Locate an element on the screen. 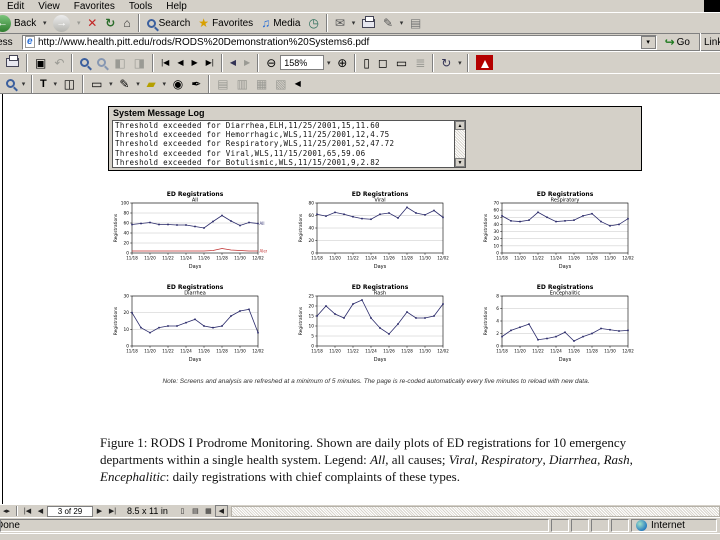  rotate-icon: ↻ is located at coordinates (446, 62).